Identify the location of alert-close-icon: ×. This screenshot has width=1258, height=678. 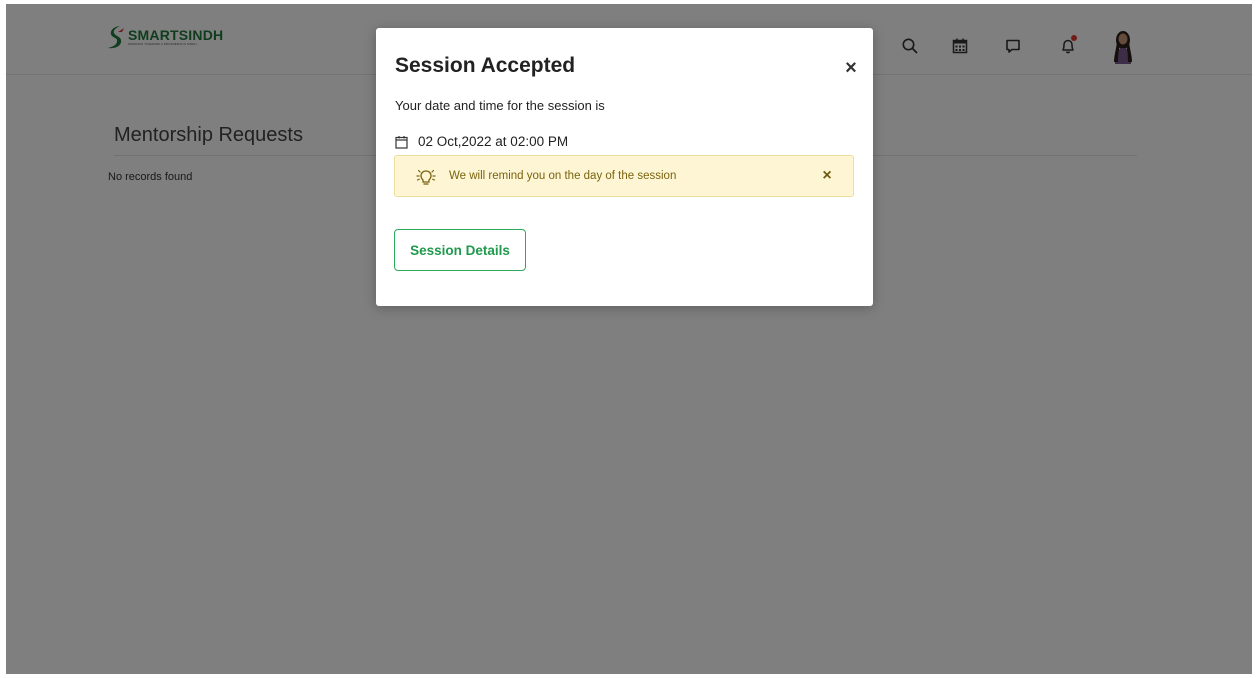
(827, 176).